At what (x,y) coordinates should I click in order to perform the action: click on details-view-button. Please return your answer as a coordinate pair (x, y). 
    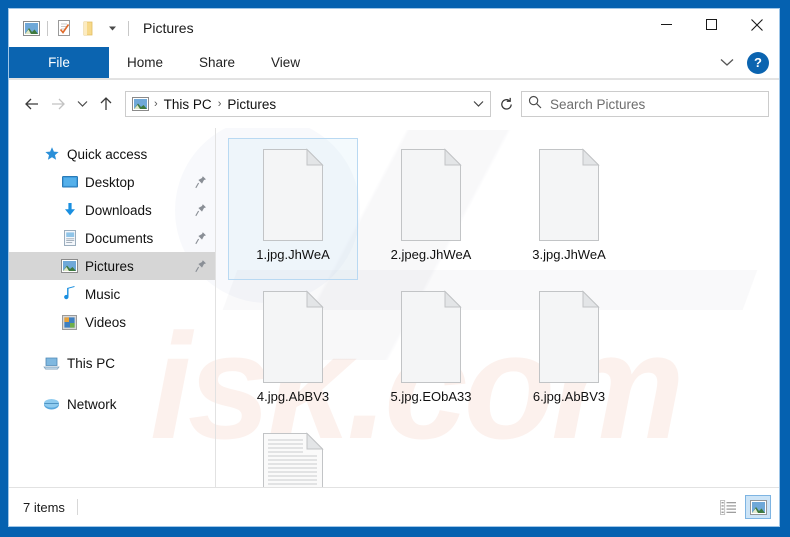
    Looking at the image, I should click on (728, 507).